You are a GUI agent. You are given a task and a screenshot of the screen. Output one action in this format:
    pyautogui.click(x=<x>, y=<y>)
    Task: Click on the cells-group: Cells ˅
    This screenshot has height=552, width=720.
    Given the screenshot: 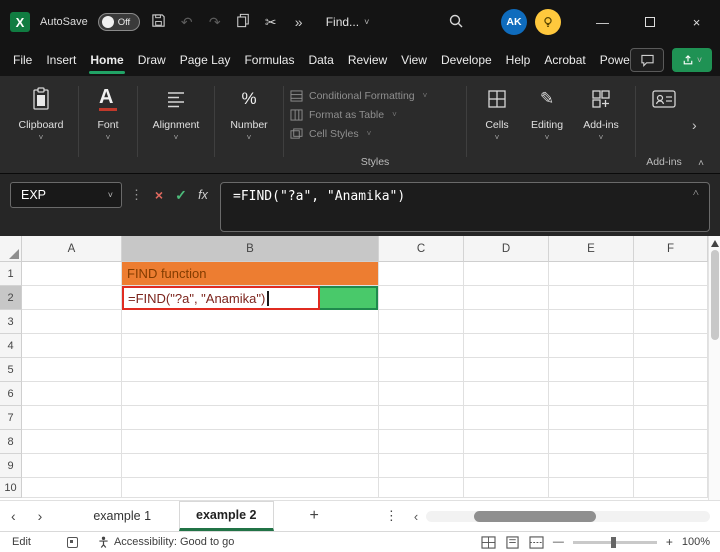 What is the action you would take?
    pyautogui.click(x=497, y=124)
    